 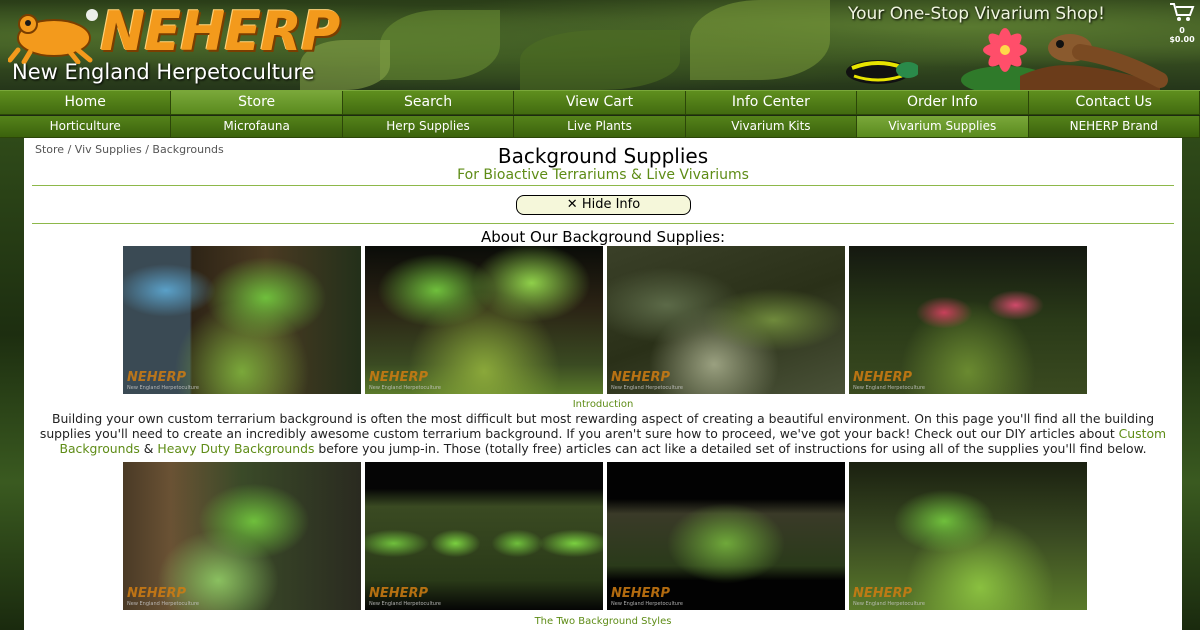 I want to click on caption-two-background-styles: The Two Background Styles, so click(x=603, y=621).